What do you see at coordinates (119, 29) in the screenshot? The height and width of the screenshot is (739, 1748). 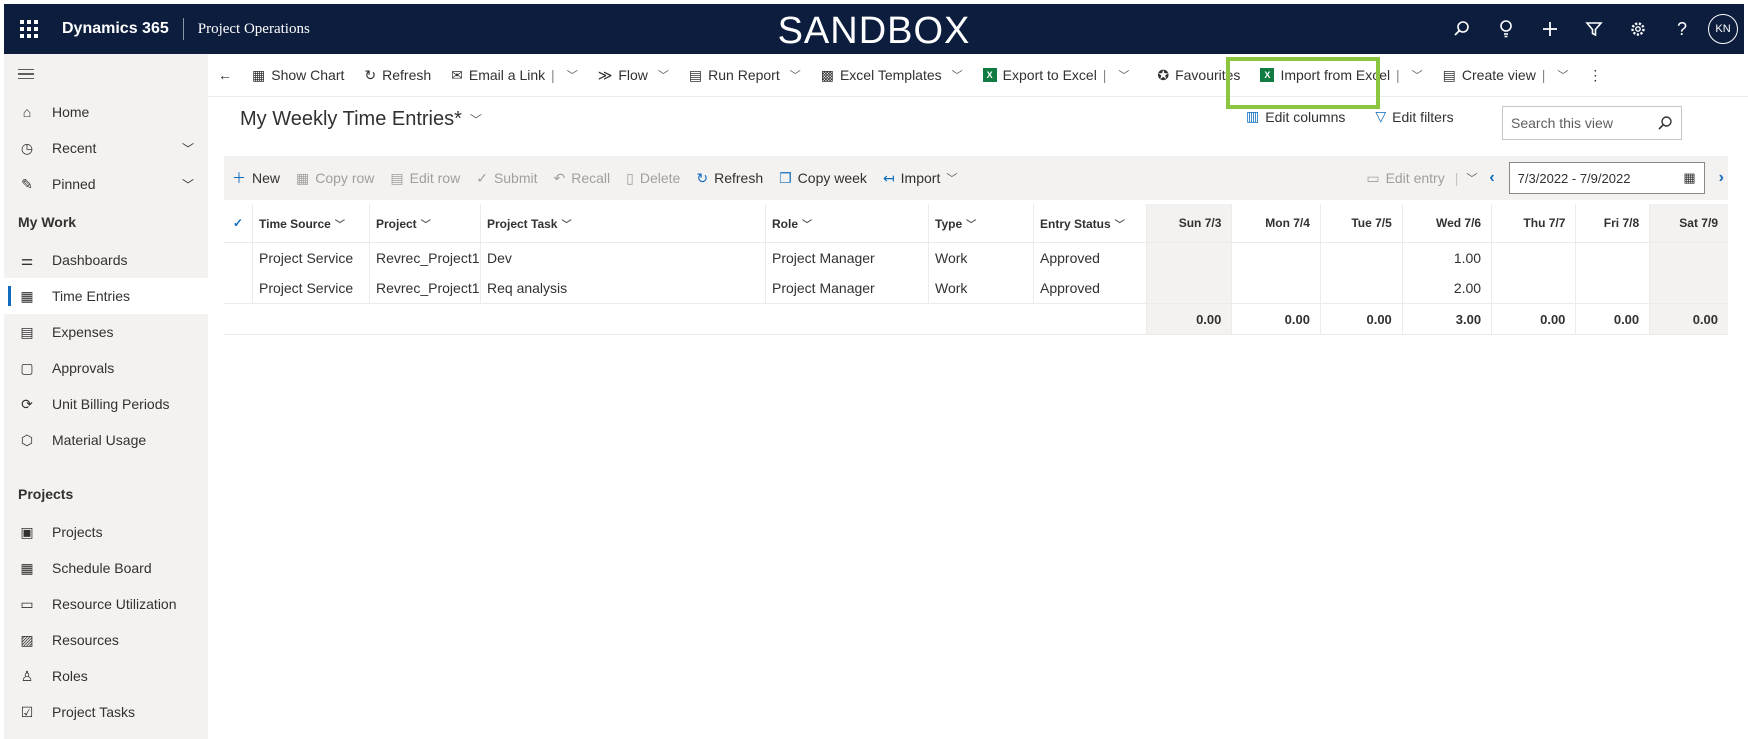 I see `brand-name: Dynamics 365` at bounding box center [119, 29].